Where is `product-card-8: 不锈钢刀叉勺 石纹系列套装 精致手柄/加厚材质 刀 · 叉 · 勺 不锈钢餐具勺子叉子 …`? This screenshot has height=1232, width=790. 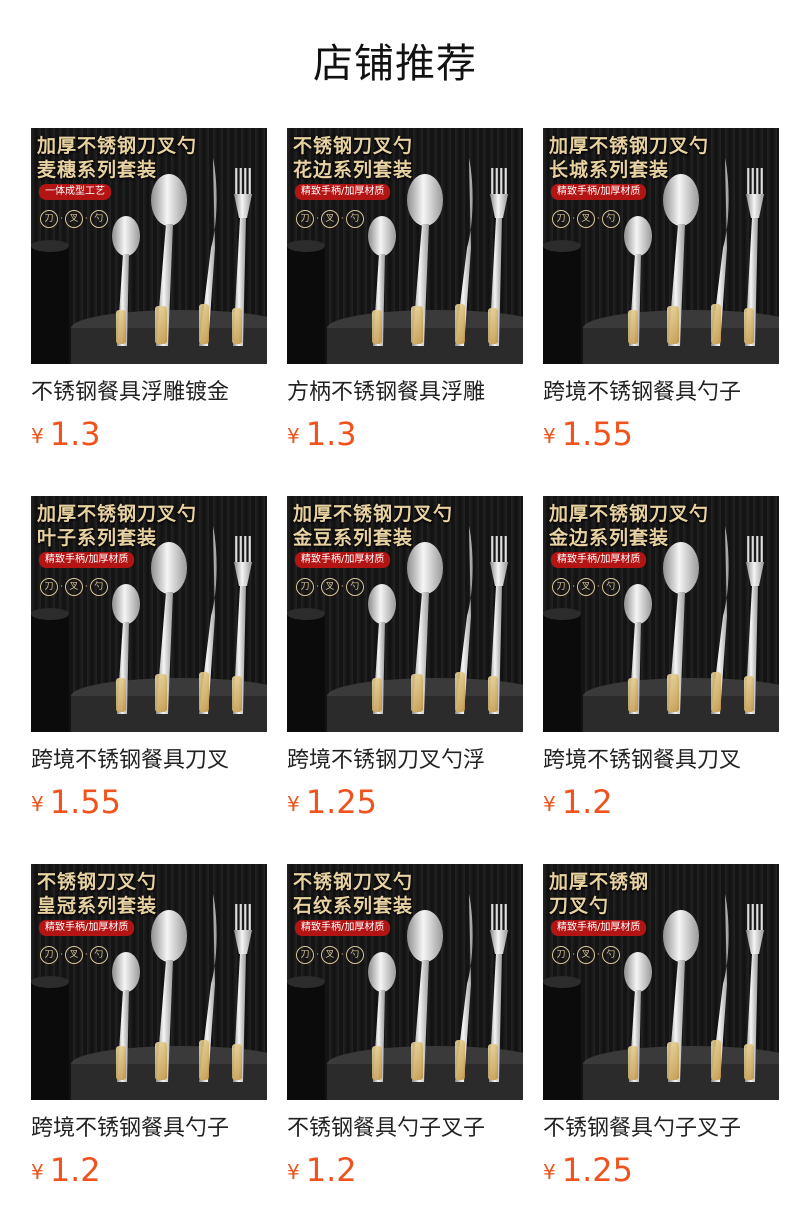 product-card-8: 不锈钢刀叉勺 石纹系列套装 精致手柄/加厚材质 刀 · 叉 · 勺 不锈钢餐具勺子叉子 … is located at coordinates (405, 1034).